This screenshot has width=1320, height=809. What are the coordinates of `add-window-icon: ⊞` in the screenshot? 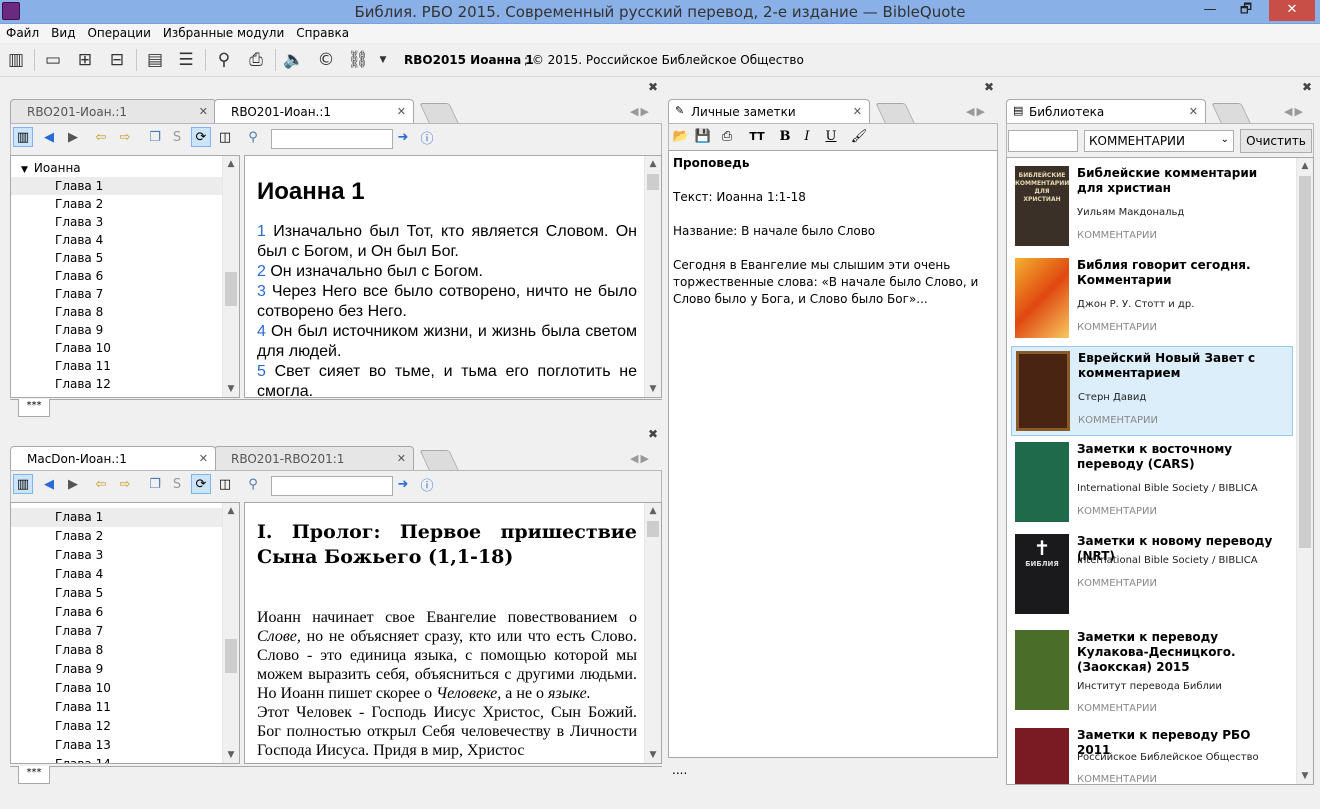 It's located at (85, 60).